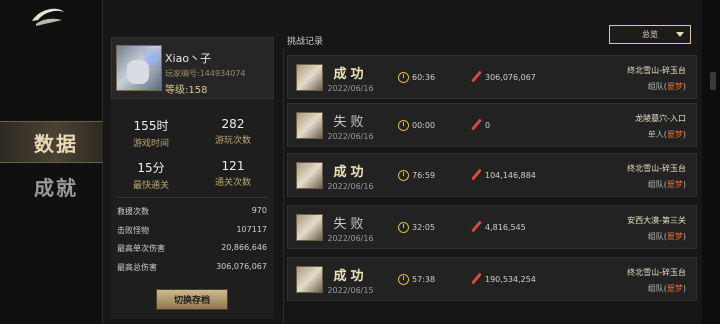 The width and height of the screenshot is (720, 324). What do you see at coordinates (233, 124) in the screenshot?
I see `stat-value: 282` at bounding box center [233, 124].